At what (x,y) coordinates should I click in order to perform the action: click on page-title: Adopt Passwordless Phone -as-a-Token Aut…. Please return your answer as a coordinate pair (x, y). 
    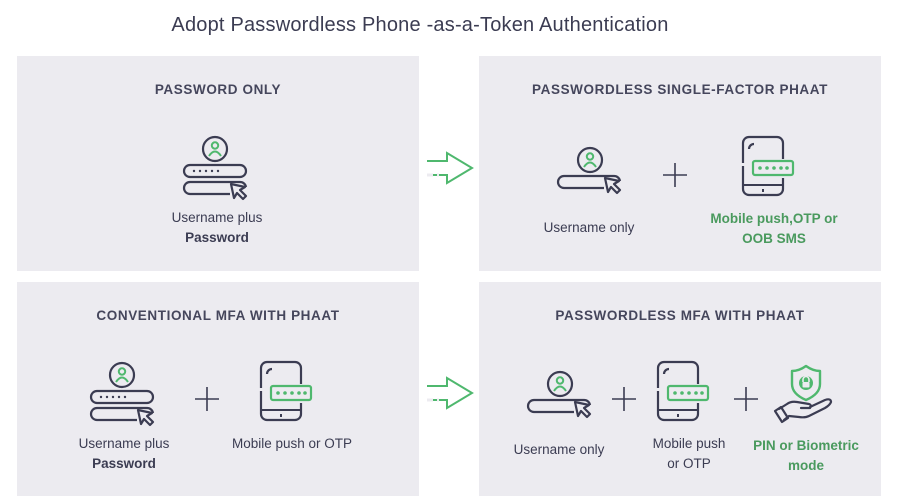
    Looking at the image, I should click on (420, 25).